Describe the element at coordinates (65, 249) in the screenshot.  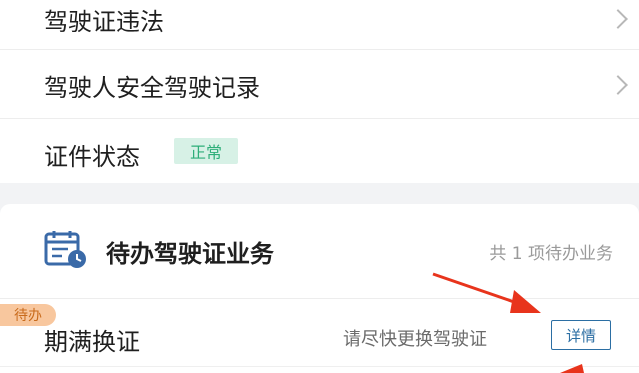
I see `calendar-clock-icon` at that location.